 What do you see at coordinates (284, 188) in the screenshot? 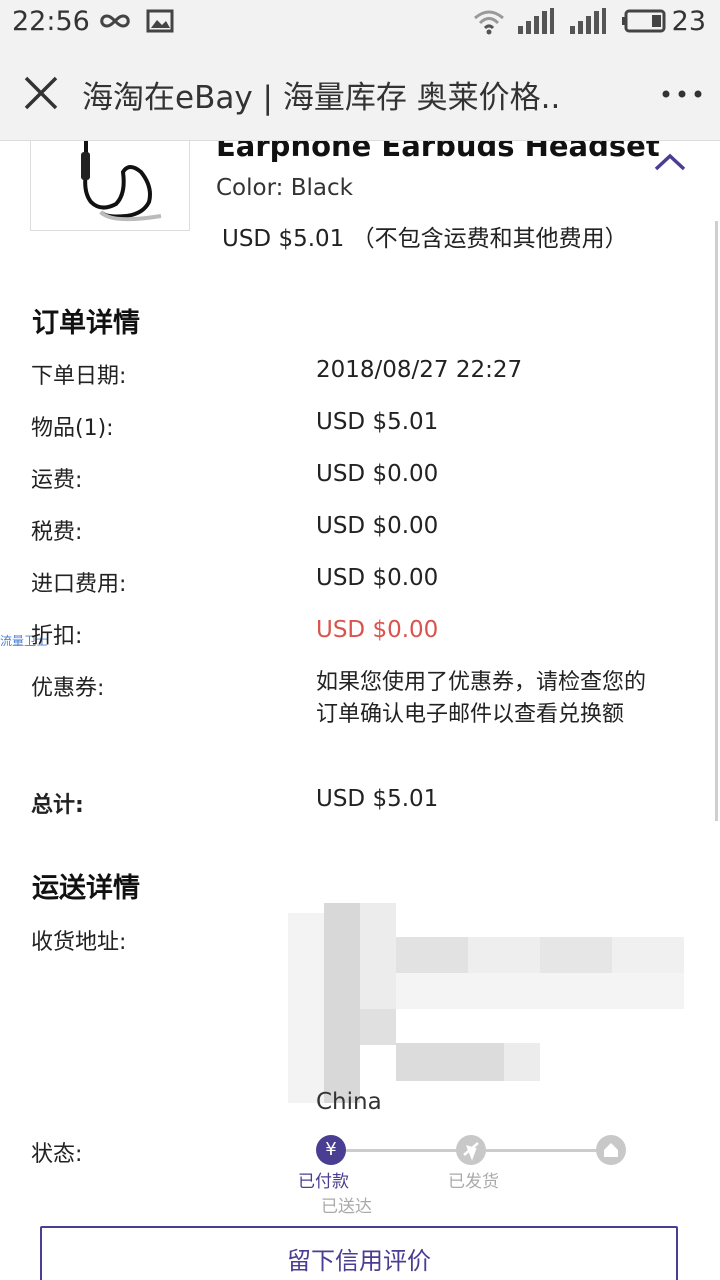
I see `product-color: Color: Black` at bounding box center [284, 188].